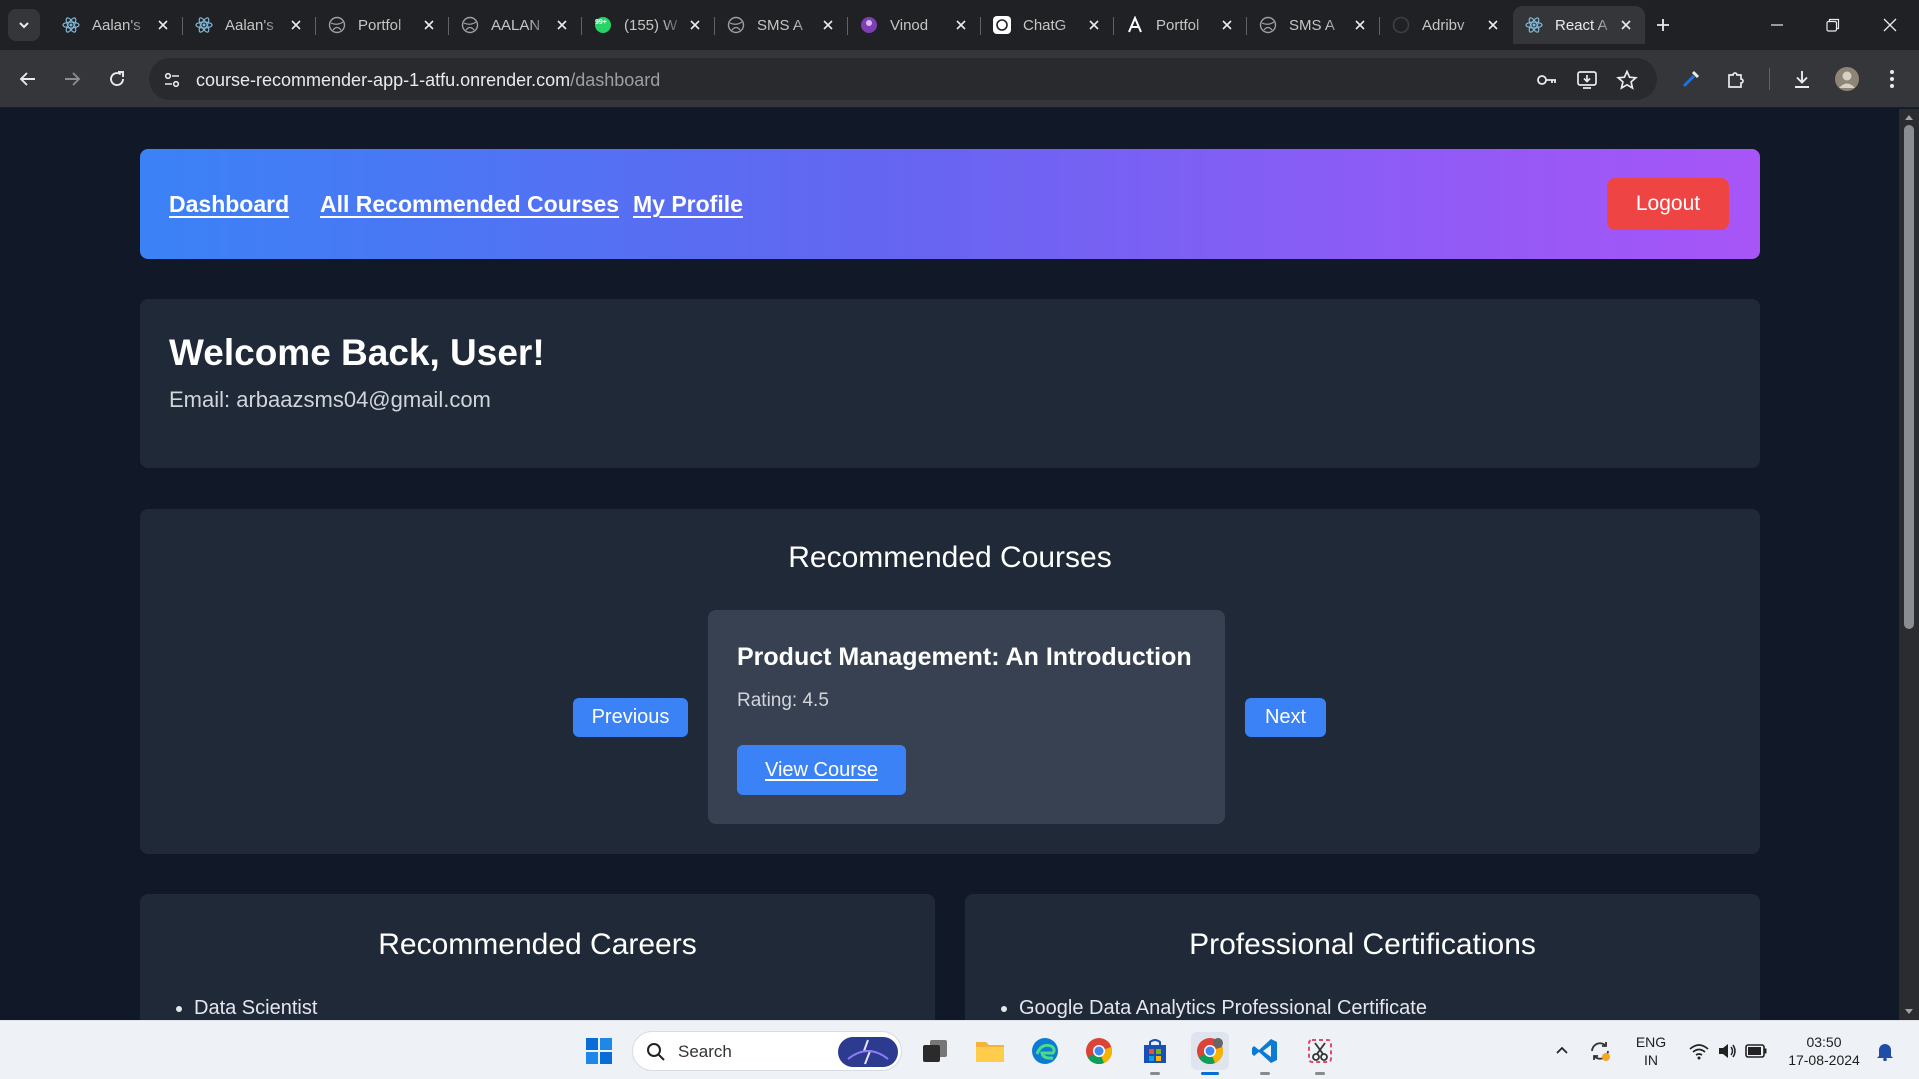 Image resolution: width=1919 pixels, height=1079 pixels. What do you see at coordinates (1736, 79) in the screenshot?
I see `extensions-button` at bounding box center [1736, 79].